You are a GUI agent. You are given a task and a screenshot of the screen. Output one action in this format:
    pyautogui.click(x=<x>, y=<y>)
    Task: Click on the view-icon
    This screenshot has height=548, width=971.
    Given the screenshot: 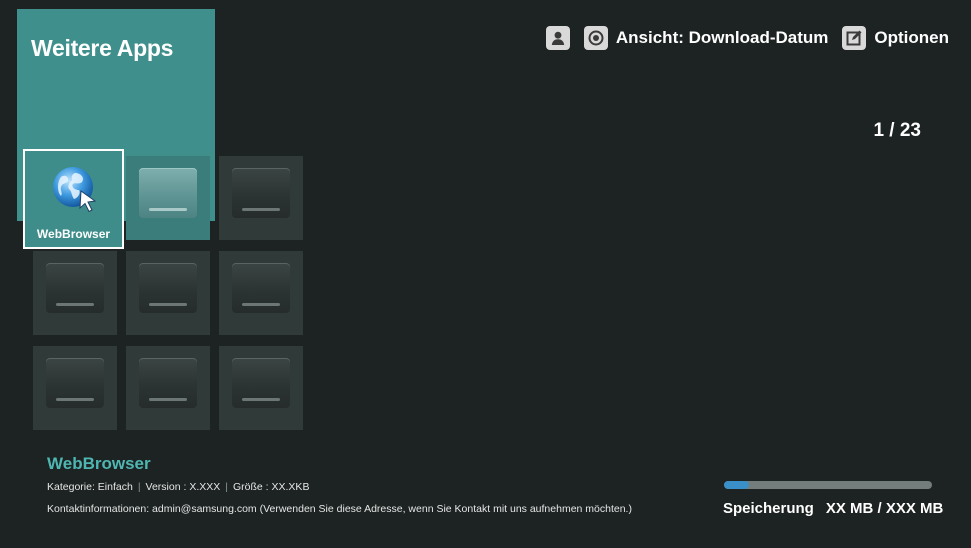 What is the action you would take?
    pyautogui.click(x=595, y=38)
    